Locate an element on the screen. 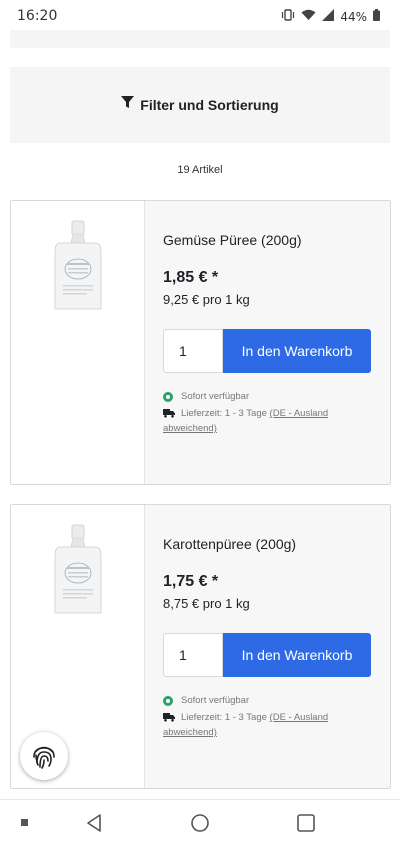 The height and width of the screenshot is (845, 400). filter-sort-button: Filter und Sortierung is located at coordinates (200, 105).